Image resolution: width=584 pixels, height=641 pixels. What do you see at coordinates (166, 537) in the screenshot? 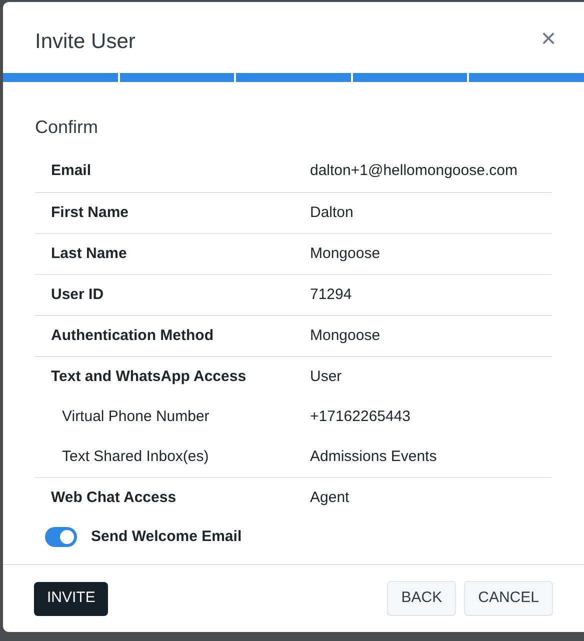
I see `toggle-label: Send Welcome Email` at bounding box center [166, 537].